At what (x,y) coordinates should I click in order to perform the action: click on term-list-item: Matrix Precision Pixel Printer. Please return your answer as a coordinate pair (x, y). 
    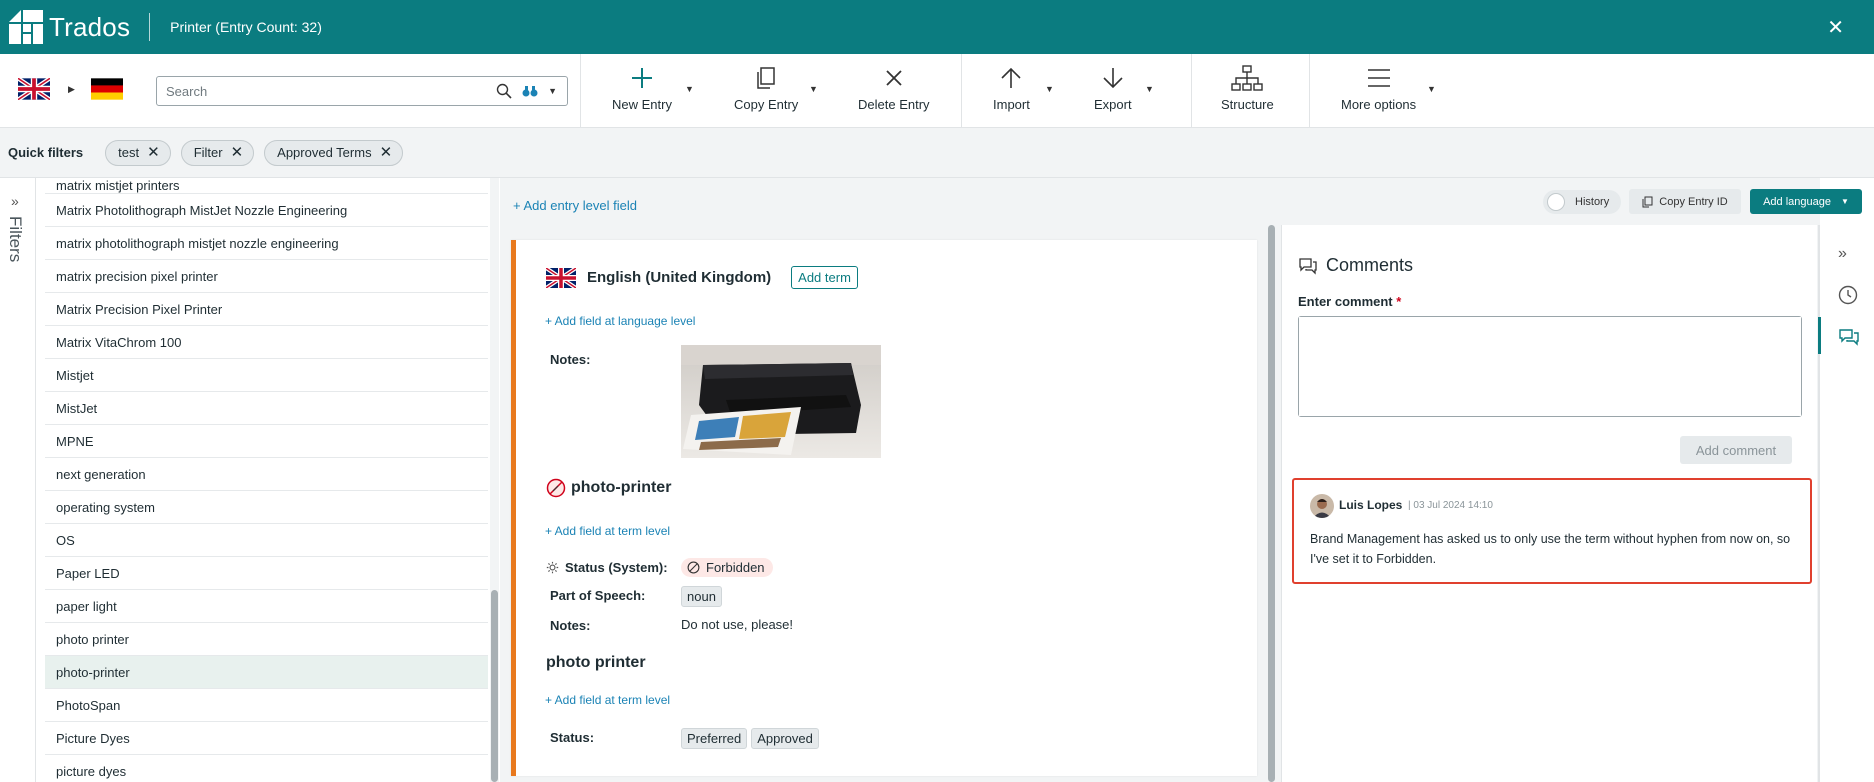
    Looking at the image, I should click on (266, 309).